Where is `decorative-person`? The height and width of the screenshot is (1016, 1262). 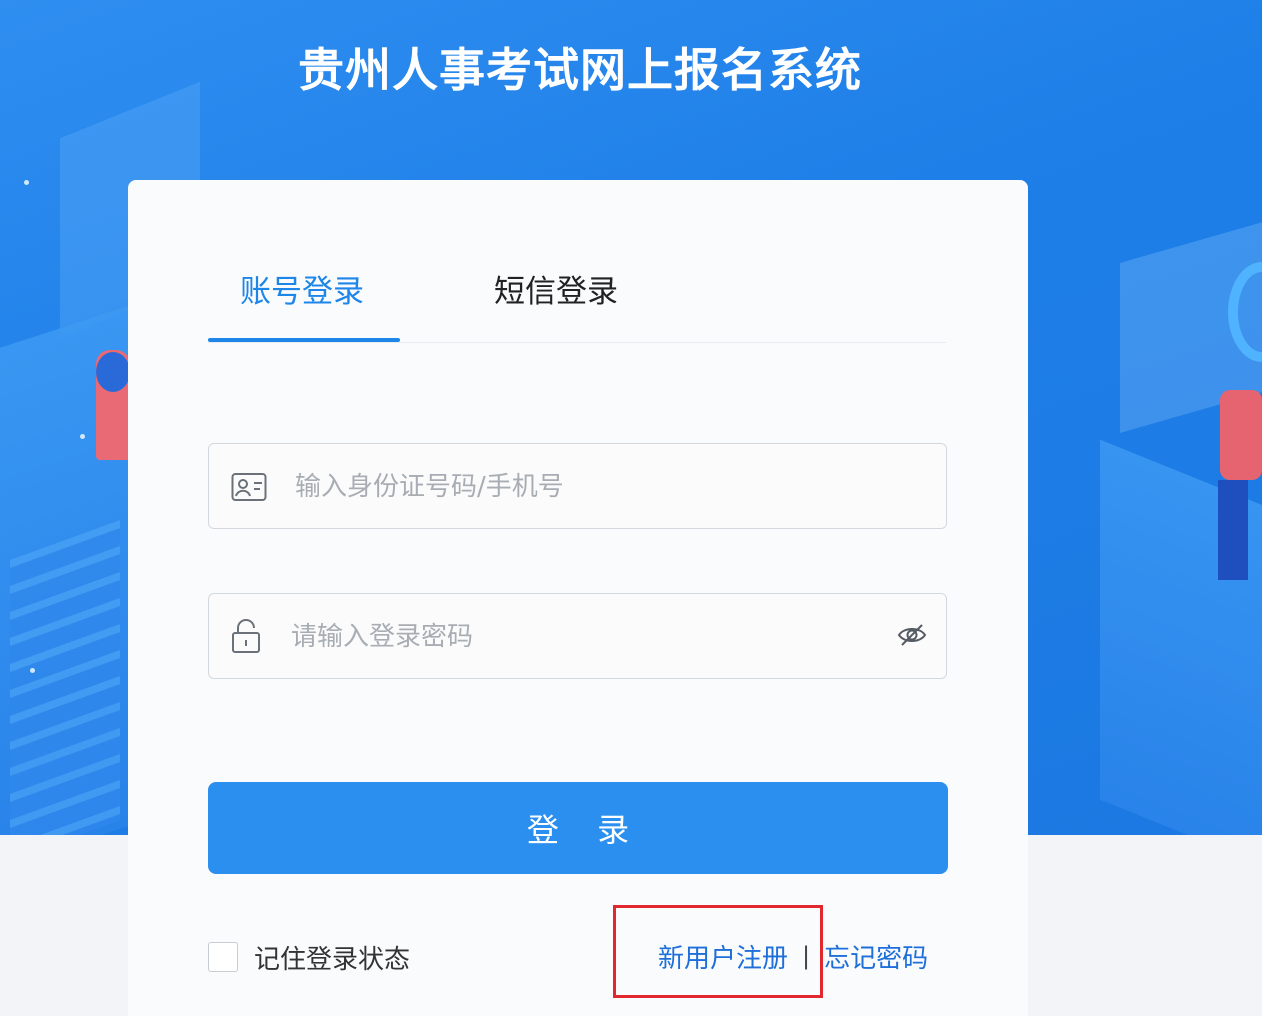 decorative-person is located at coordinates (1241, 435).